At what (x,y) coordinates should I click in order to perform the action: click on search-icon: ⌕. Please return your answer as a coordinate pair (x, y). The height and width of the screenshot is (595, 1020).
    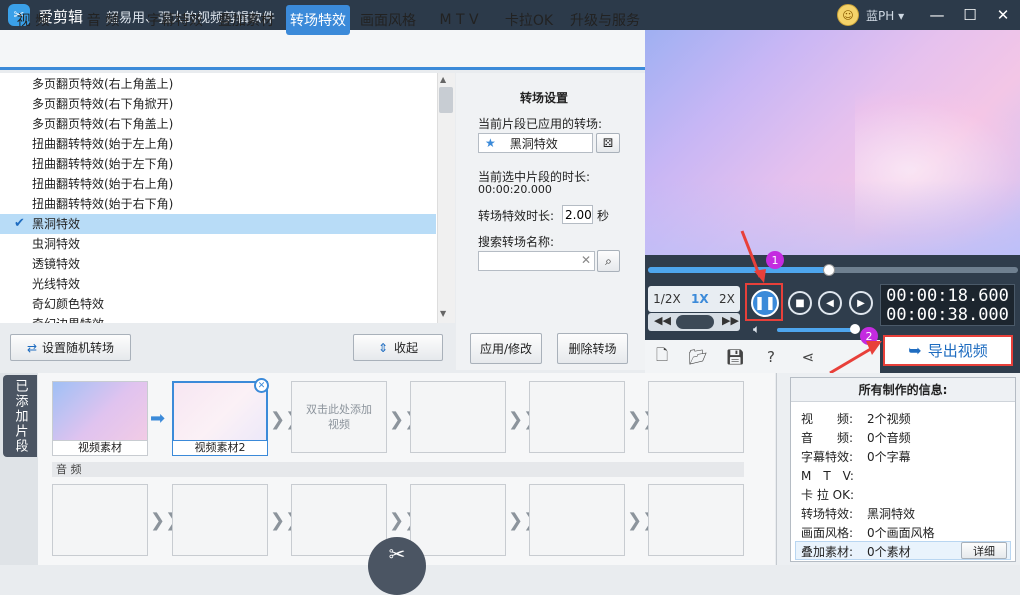
    Looking at the image, I should click on (608, 261).